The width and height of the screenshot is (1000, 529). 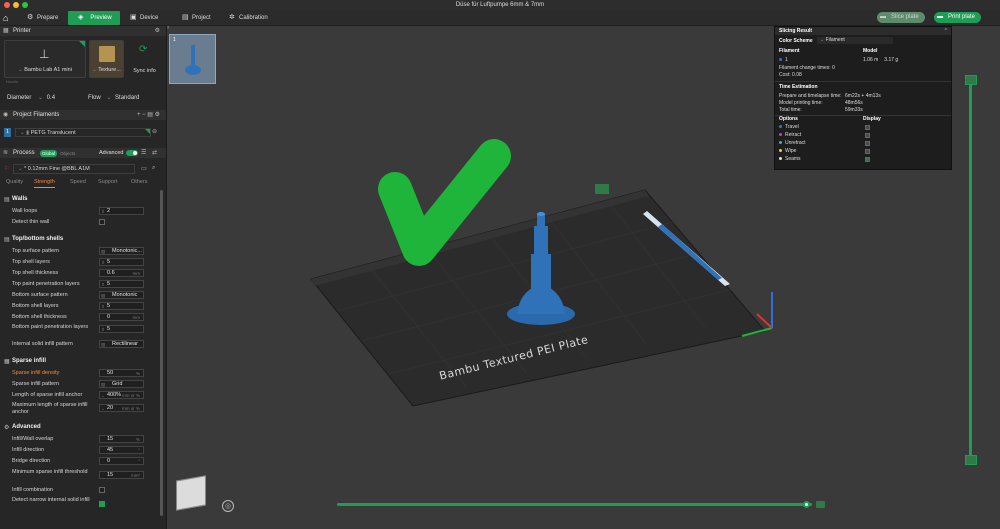 I want to click on settings-icon: ⚙, so click(x=157, y=31).